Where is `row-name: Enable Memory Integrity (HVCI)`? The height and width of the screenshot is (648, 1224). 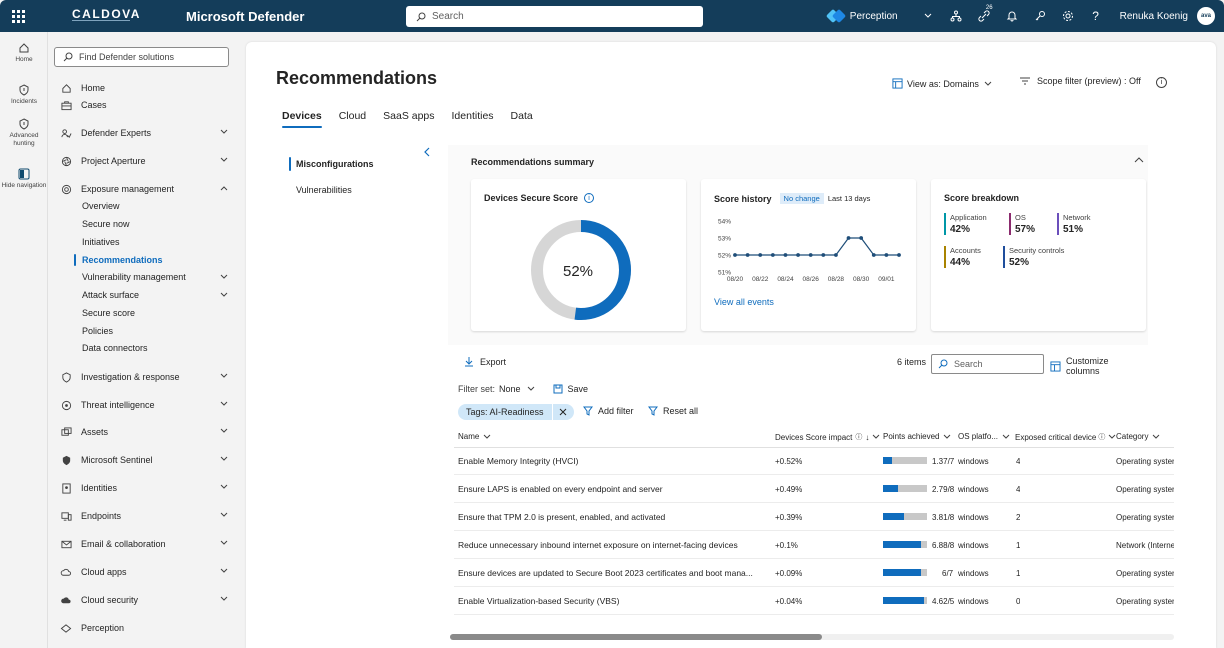 row-name: Enable Memory Integrity (HVCI) is located at coordinates (518, 461).